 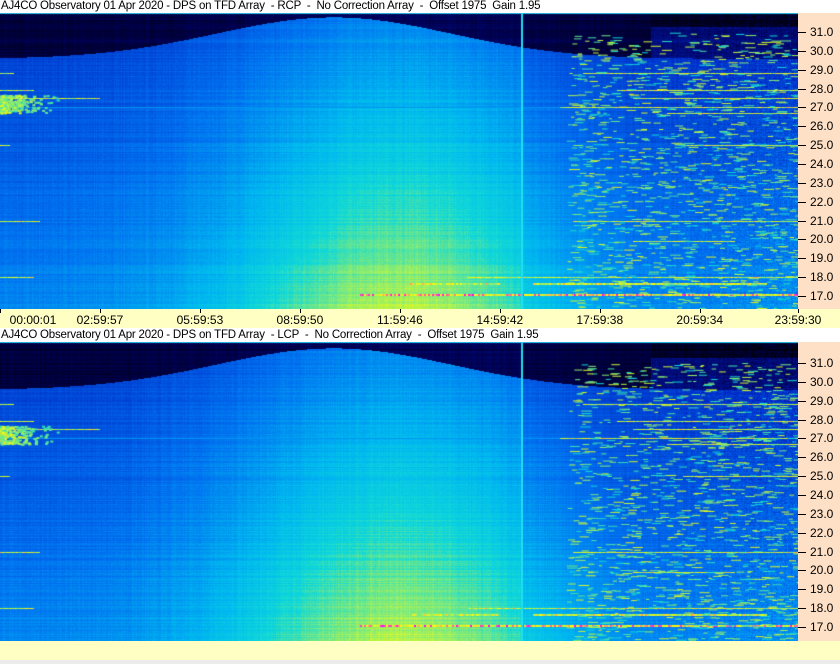 What do you see at coordinates (700, 320) in the screenshot?
I see `x-tick-label: 20:59:34` at bounding box center [700, 320].